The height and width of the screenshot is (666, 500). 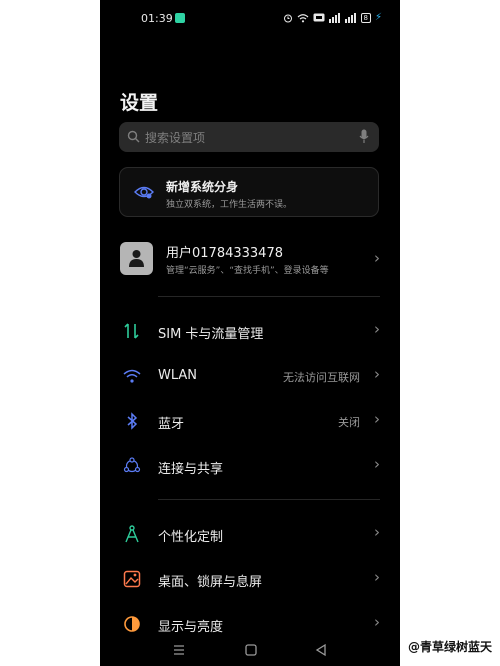 What do you see at coordinates (349, 422) in the screenshot?
I see `item-value: 关闭` at bounding box center [349, 422].